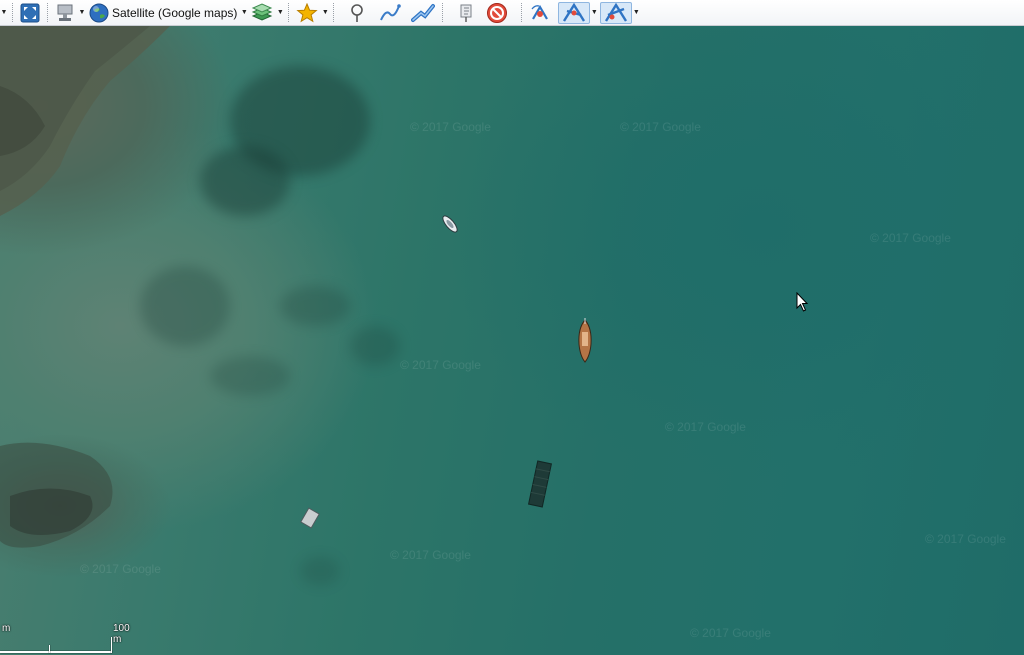 The width and height of the screenshot is (1024, 655). I want to click on waypoint-icon, so click(357, 13).